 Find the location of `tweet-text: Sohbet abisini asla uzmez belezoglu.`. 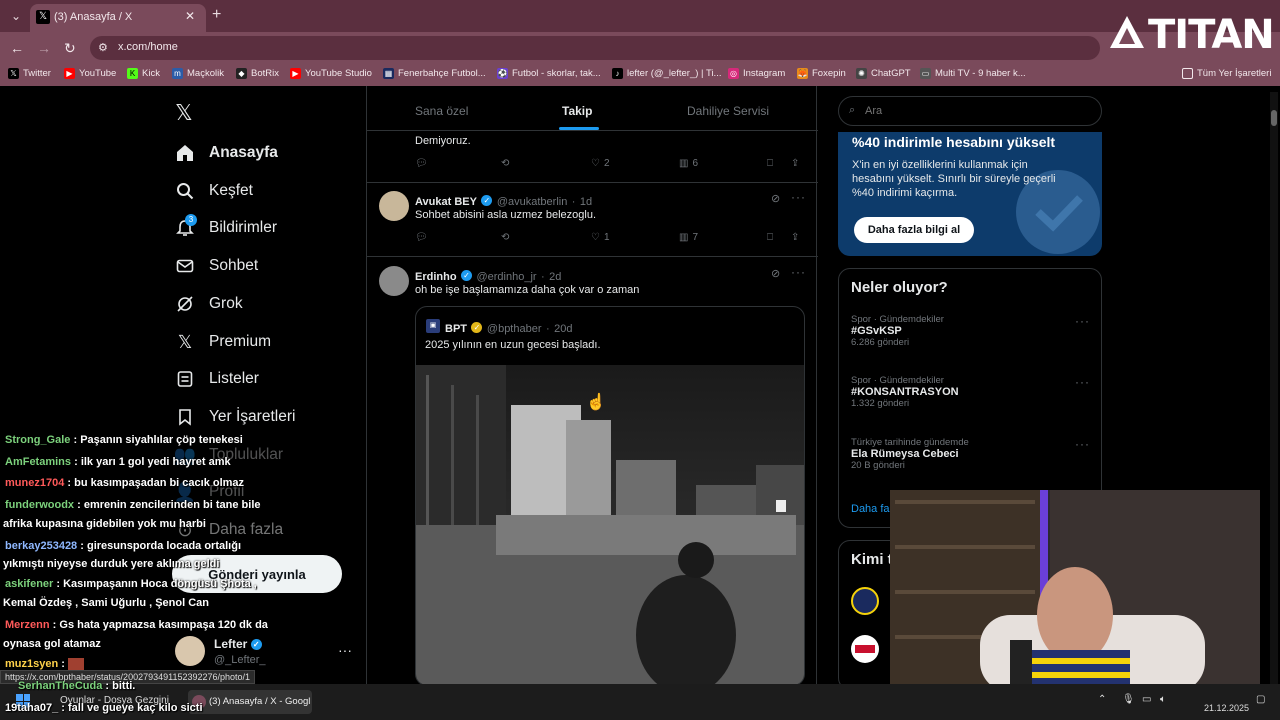

tweet-text: Sohbet abisini asla uzmez belezoglu. is located at coordinates (506, 215).